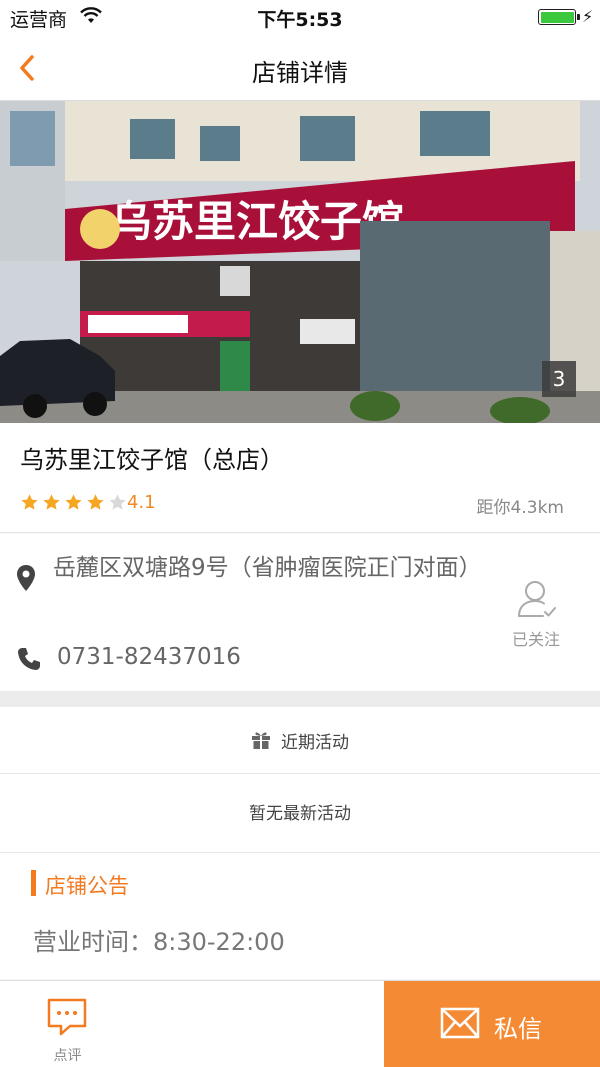 The image size is (600, 1067). What do you see at coordinates (300, 20) in the screenshot?
I see `status-time: 下午5:53` at bounding box center [300, 20].